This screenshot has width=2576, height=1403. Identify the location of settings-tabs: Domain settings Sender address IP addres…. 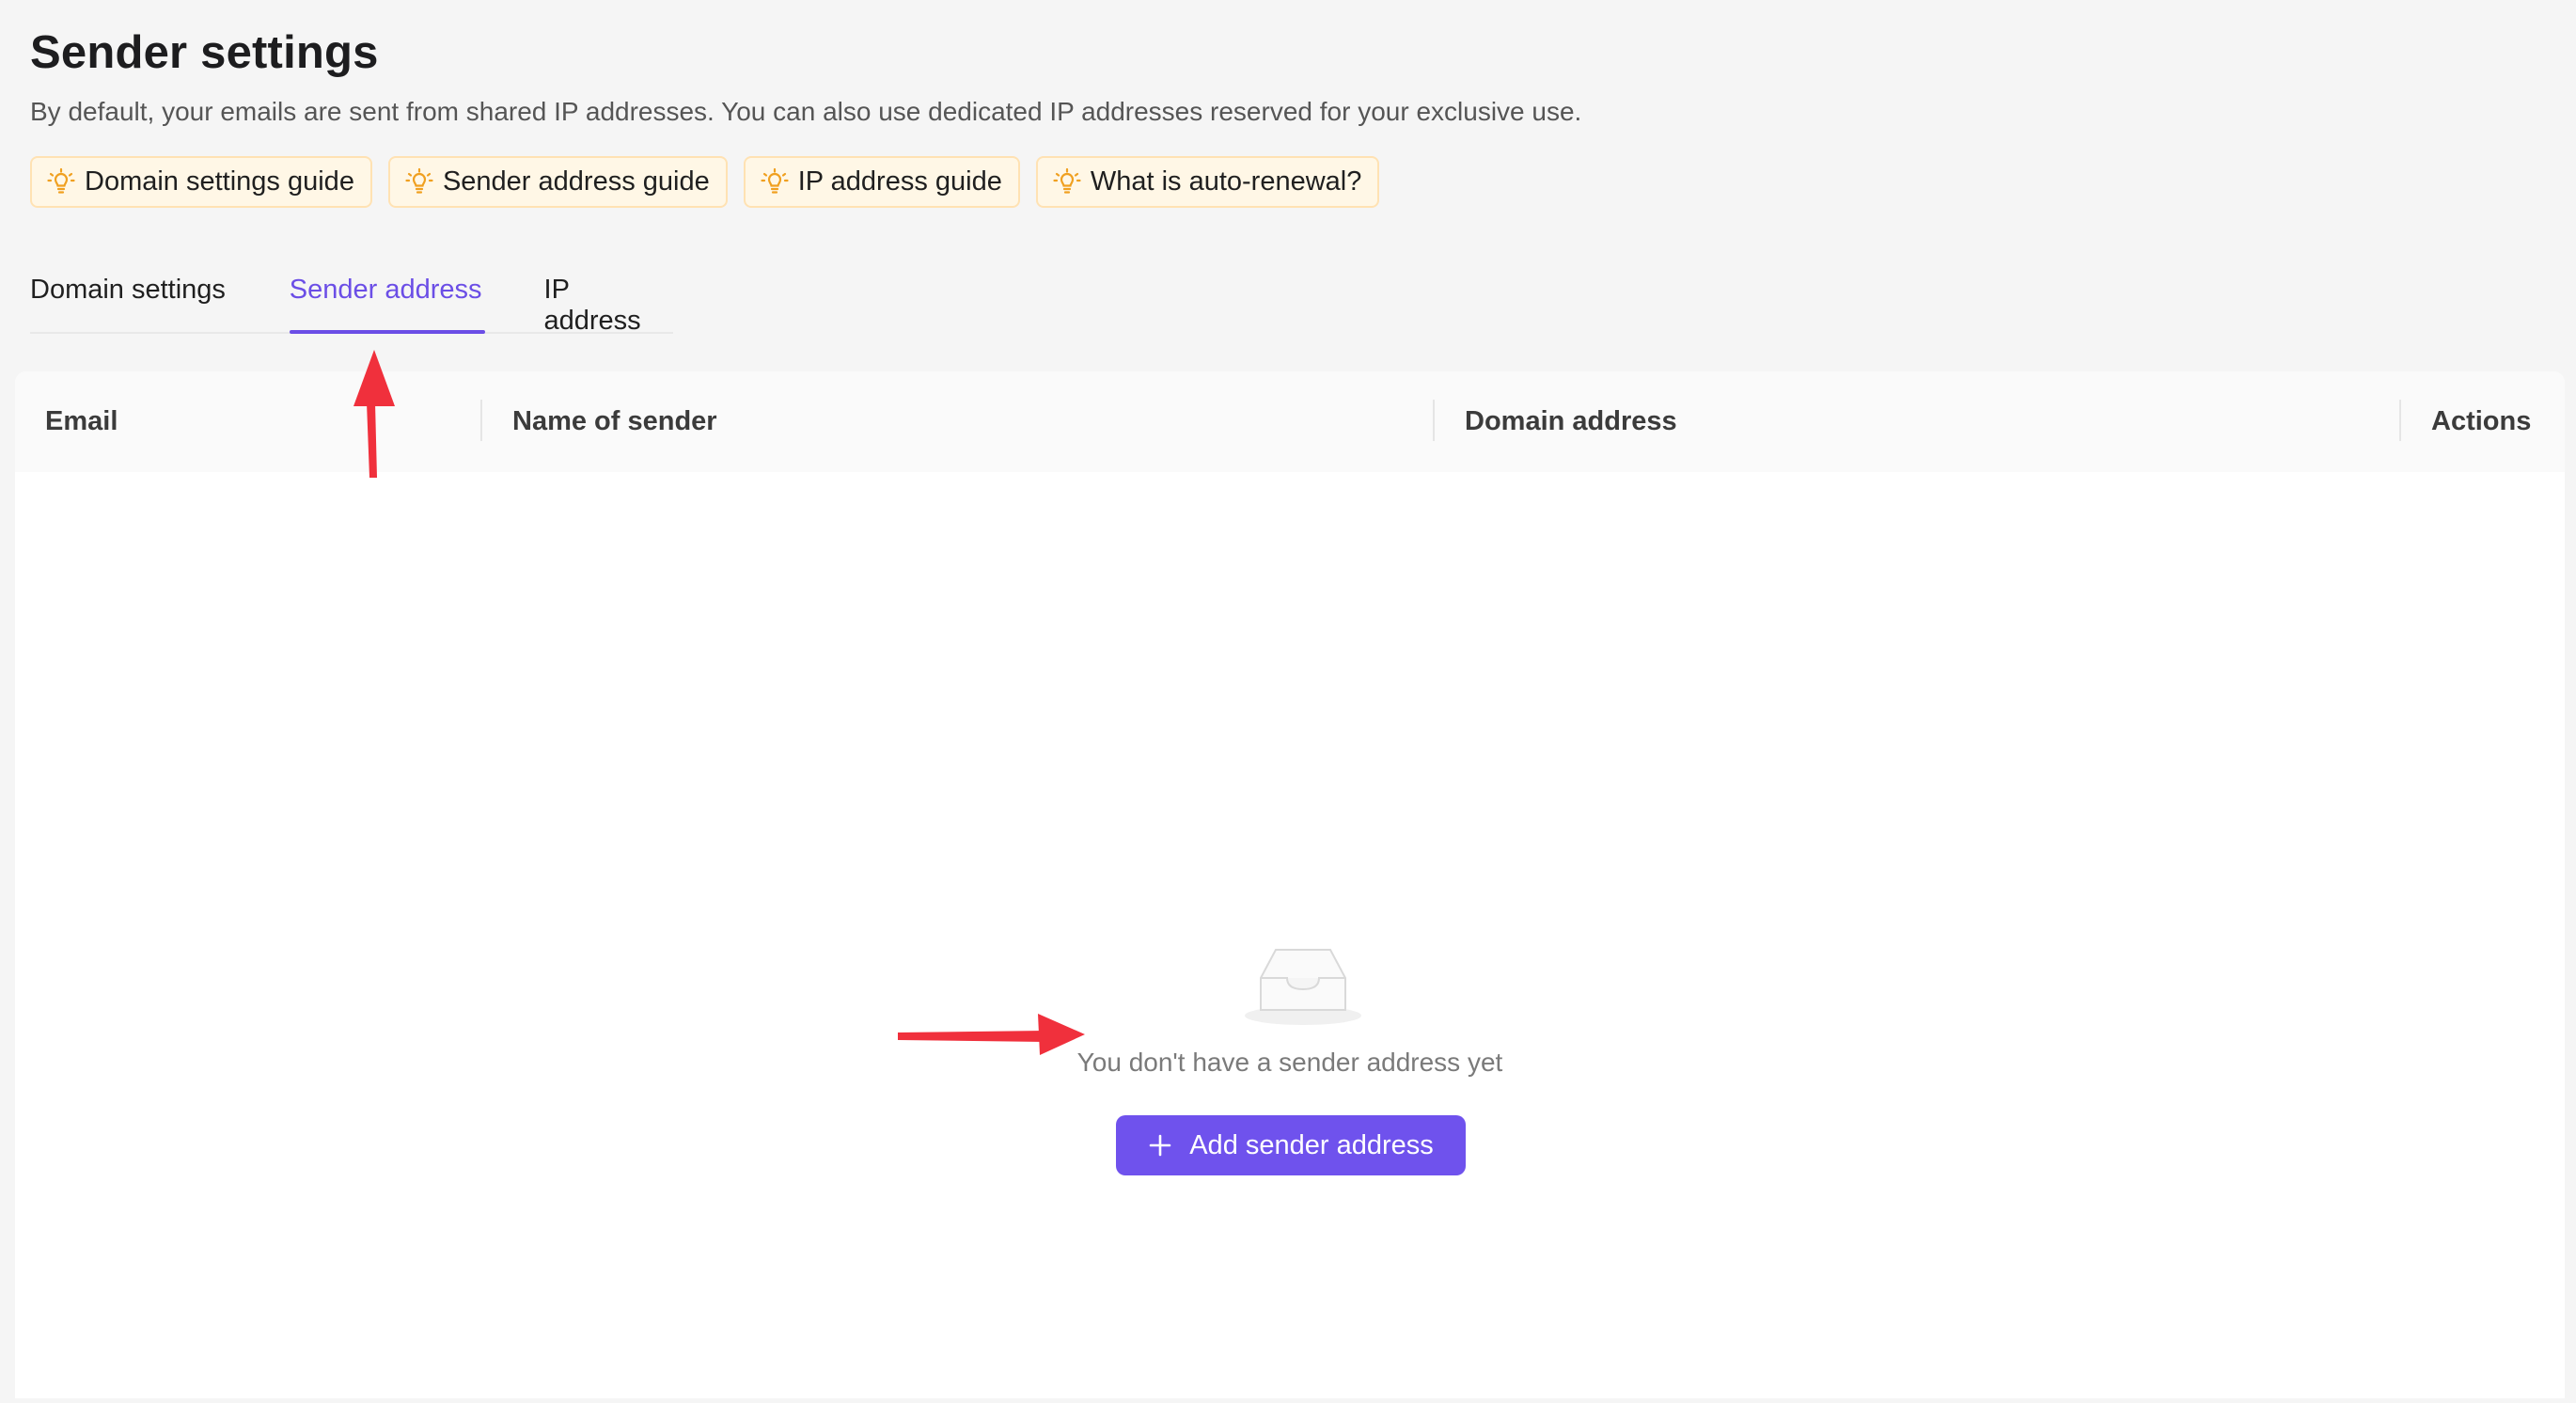
(352, 295).